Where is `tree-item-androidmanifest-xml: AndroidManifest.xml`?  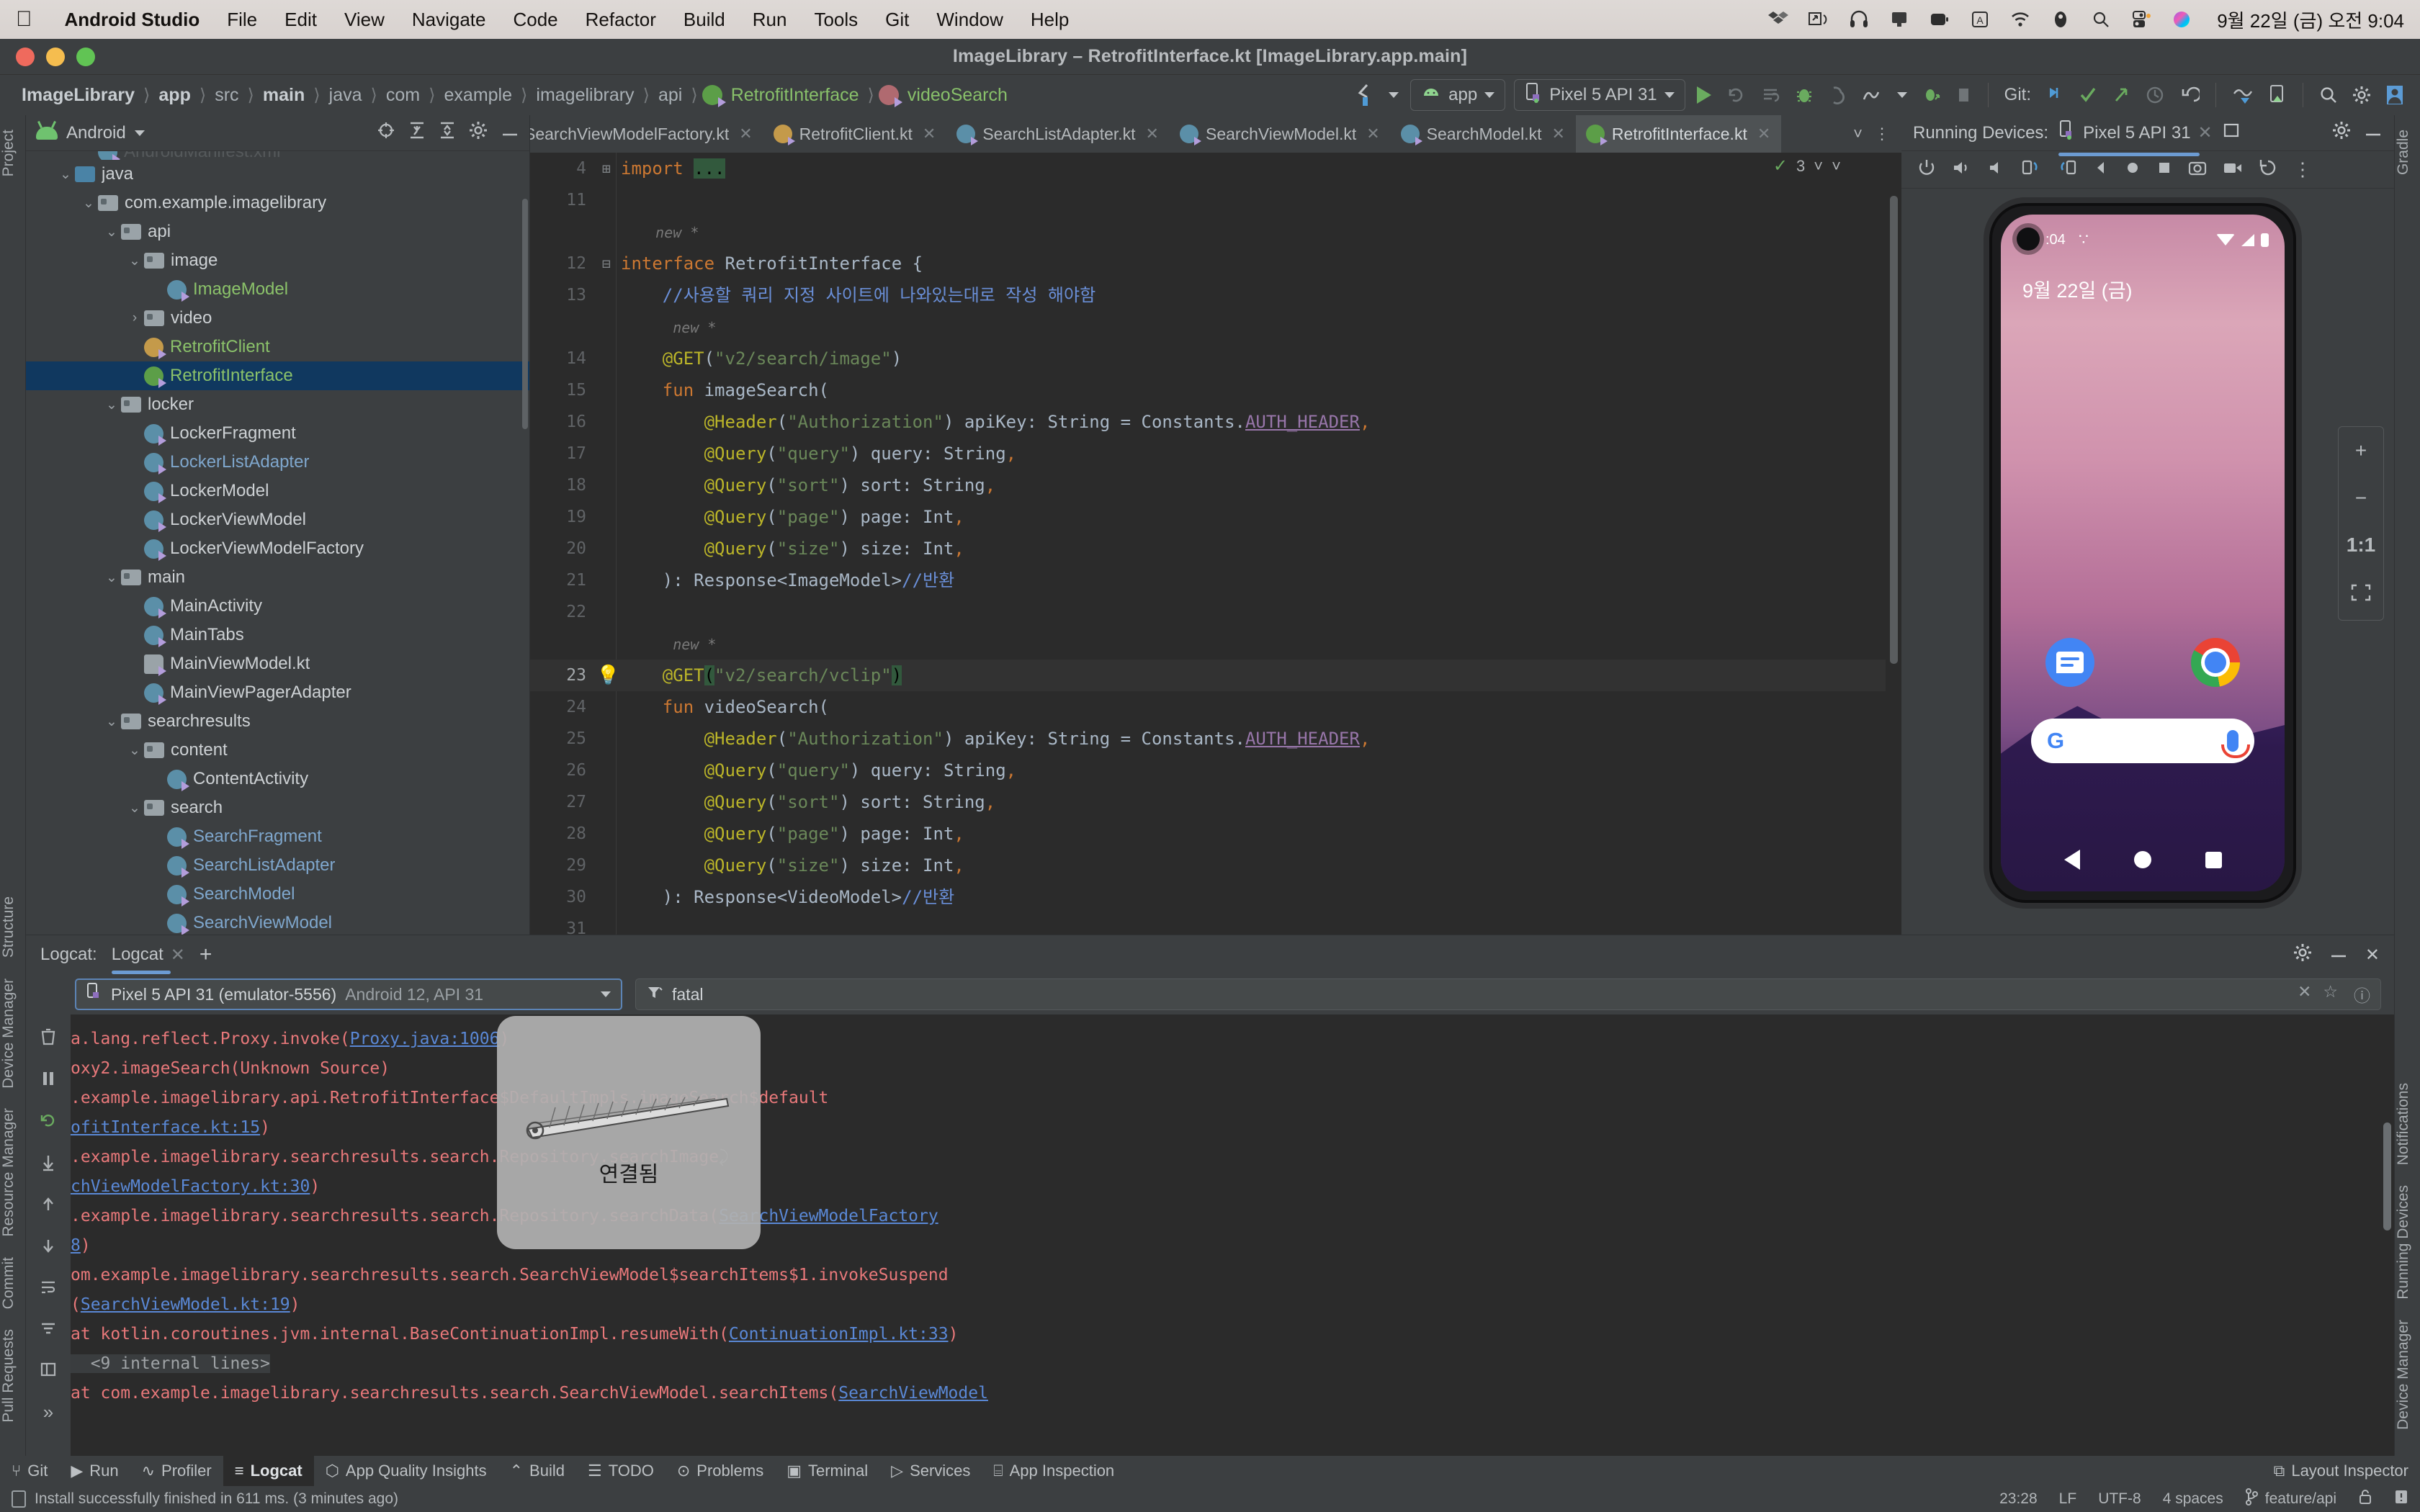 tree-item-androidmanifest-xml: AndroidManifest.xml is located at coordinates (277, 155).